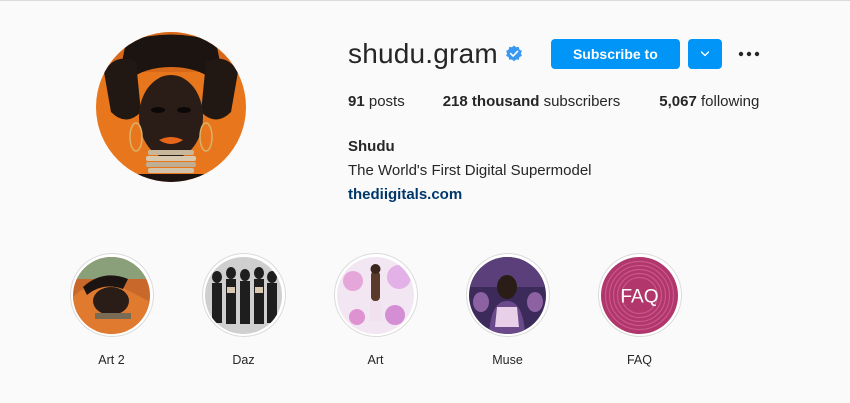  Describe the element at coordinates (639, 360) in the screenshot. I see `highlight-label: FAQ` at that location.